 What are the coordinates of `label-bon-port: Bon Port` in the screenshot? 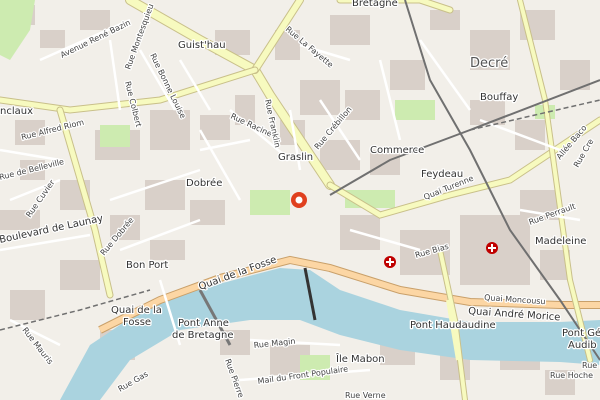 It's located at (147, 265).